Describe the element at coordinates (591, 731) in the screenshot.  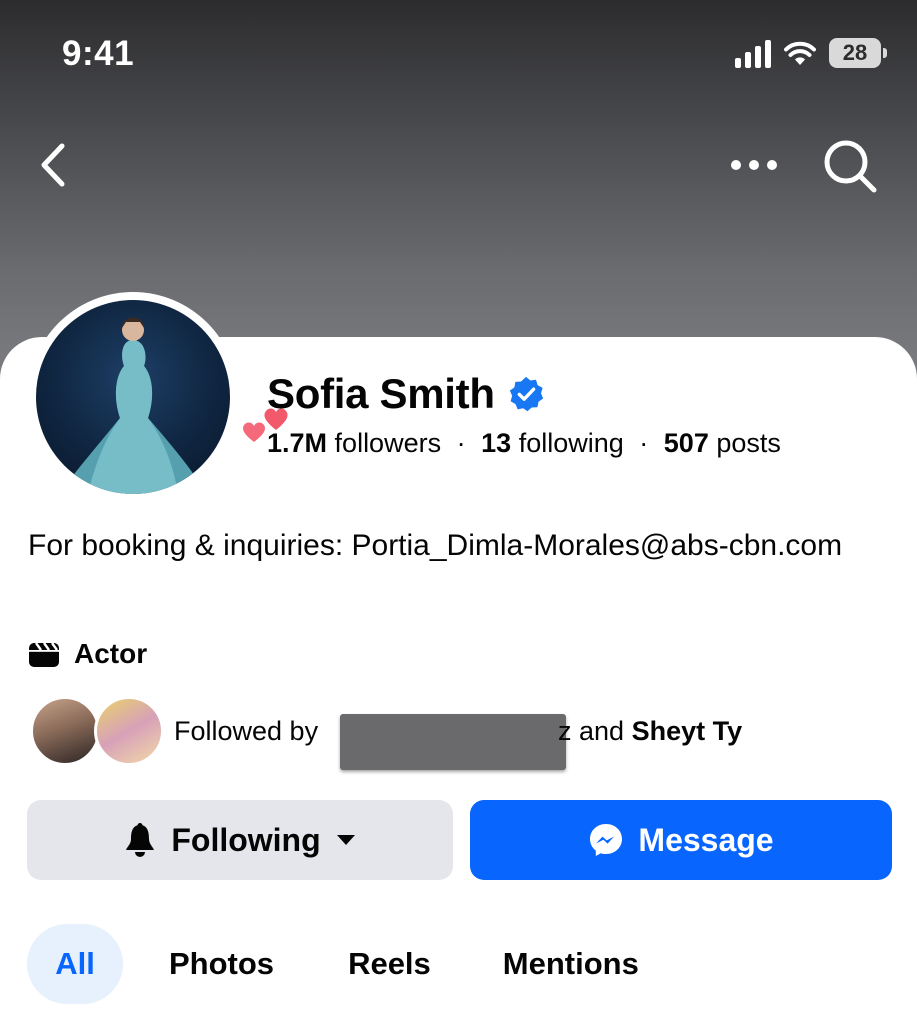
I see `followed-by-and: z and` at that location.